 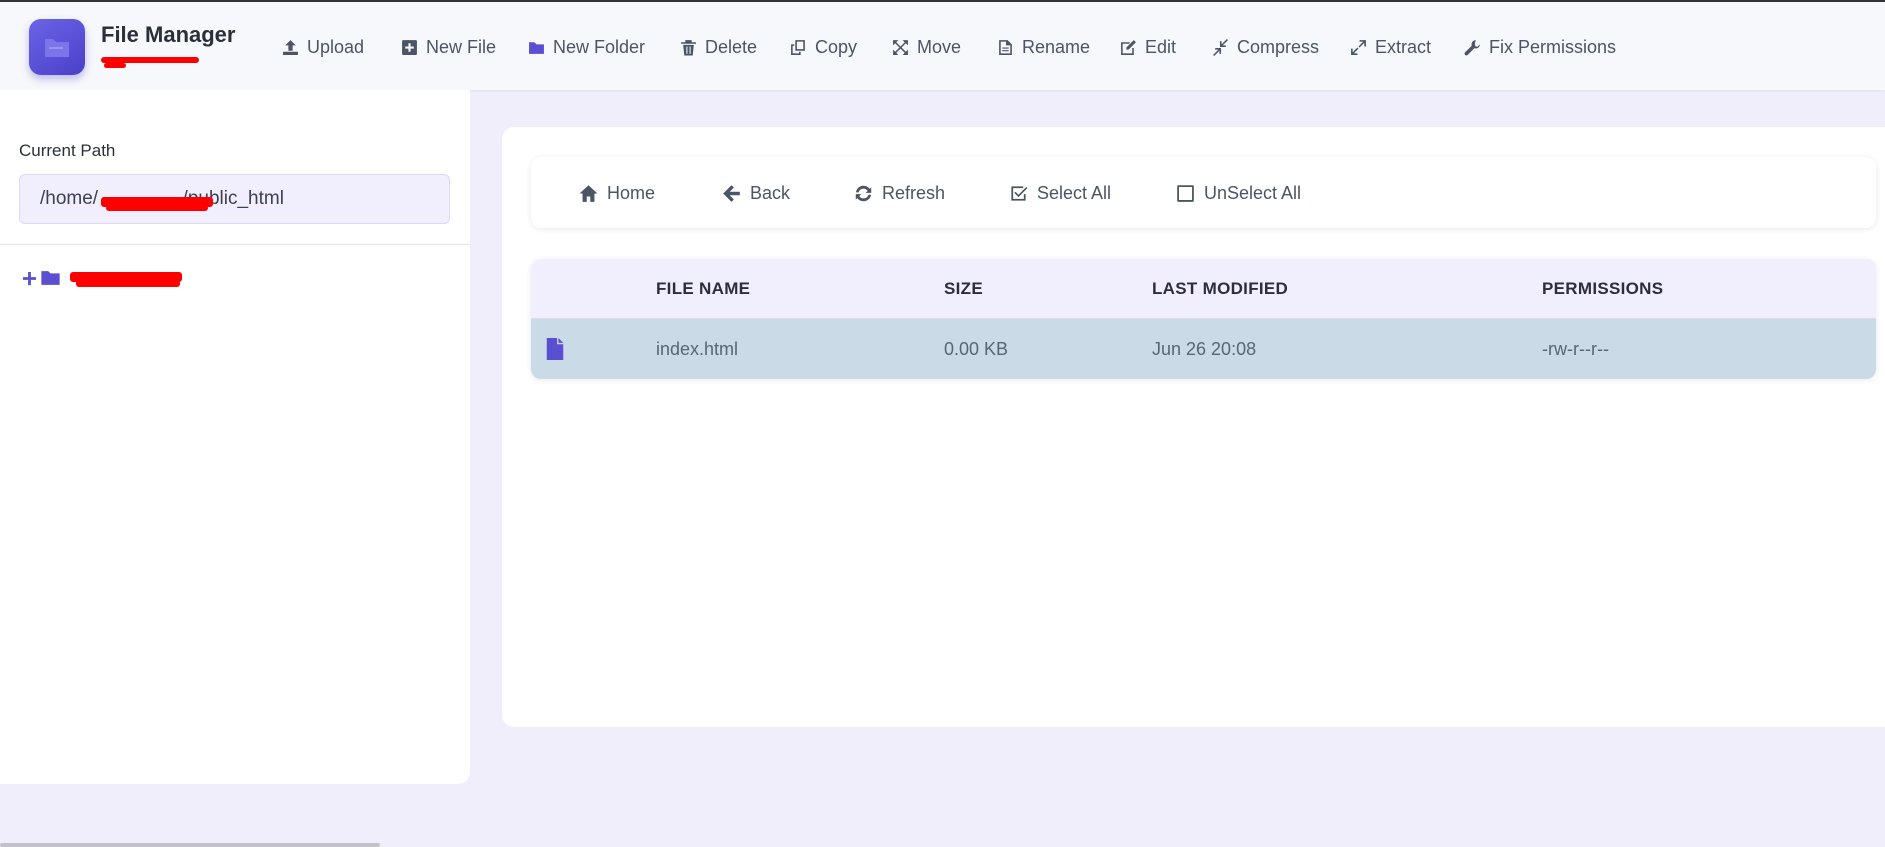 What do you see at coordinates (798, 47) in the screenshot?
I see `copy-icon` at bounding box center [798, 47].